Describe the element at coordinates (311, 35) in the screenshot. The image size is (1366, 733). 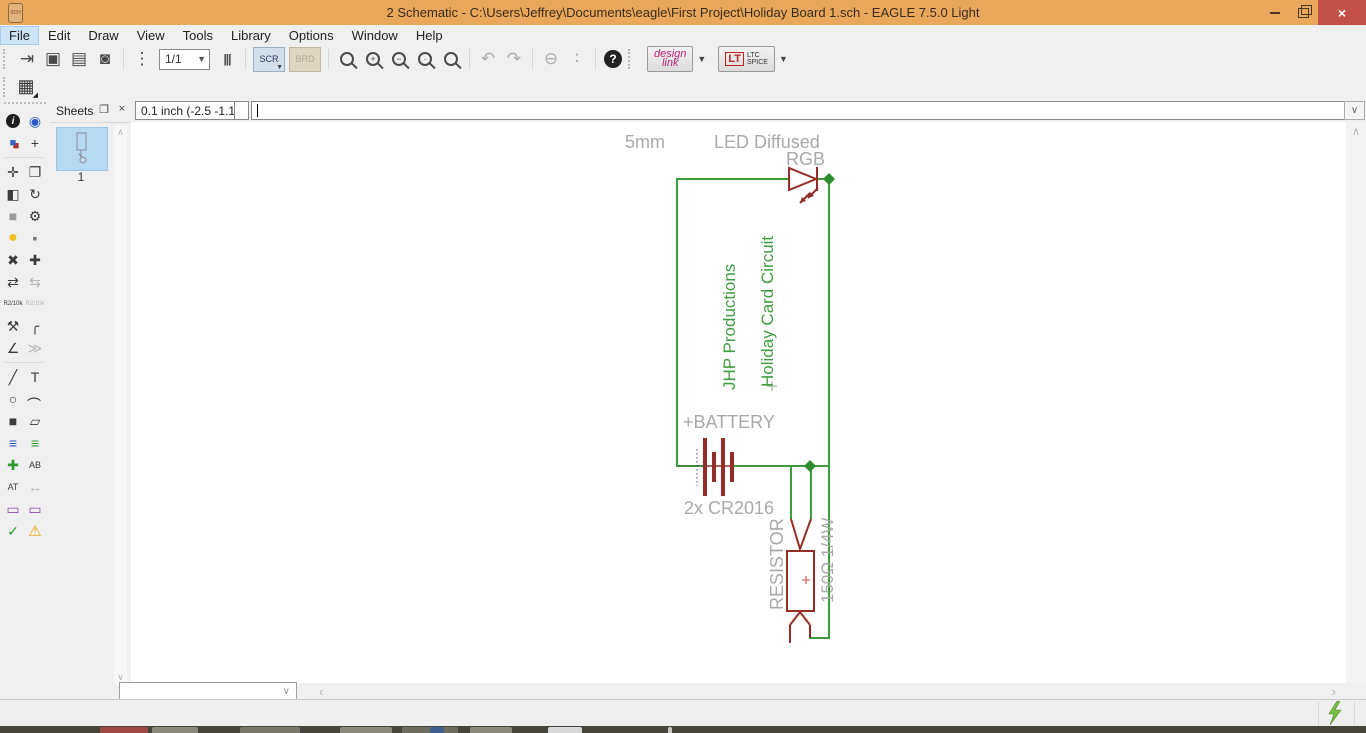
I see `menu-options: Options` at that location.